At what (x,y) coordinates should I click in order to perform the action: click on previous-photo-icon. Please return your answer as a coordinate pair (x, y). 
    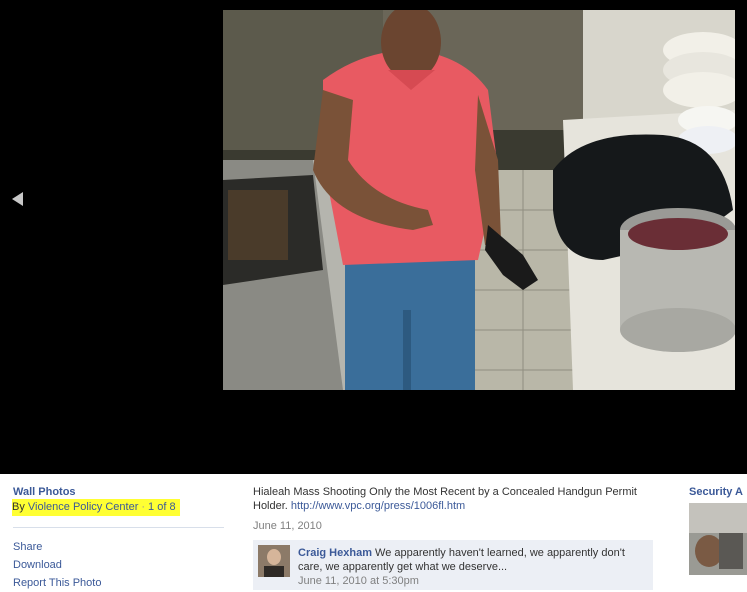
    Looking at the image, I should click on (17, 199).